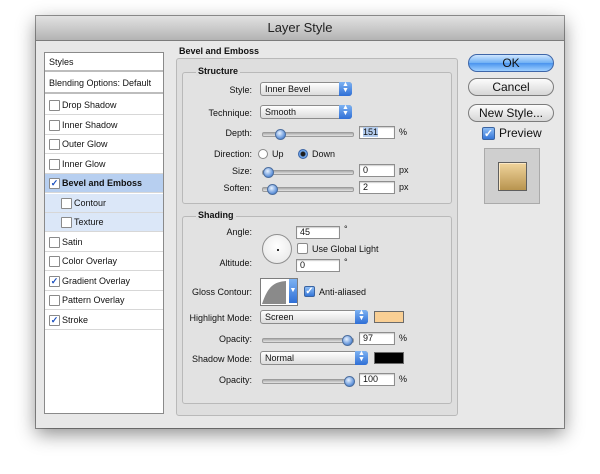 Image resolution: width=600 pixels, height=474 pixels. I want to click on preview-swatch, so click(512, 176).